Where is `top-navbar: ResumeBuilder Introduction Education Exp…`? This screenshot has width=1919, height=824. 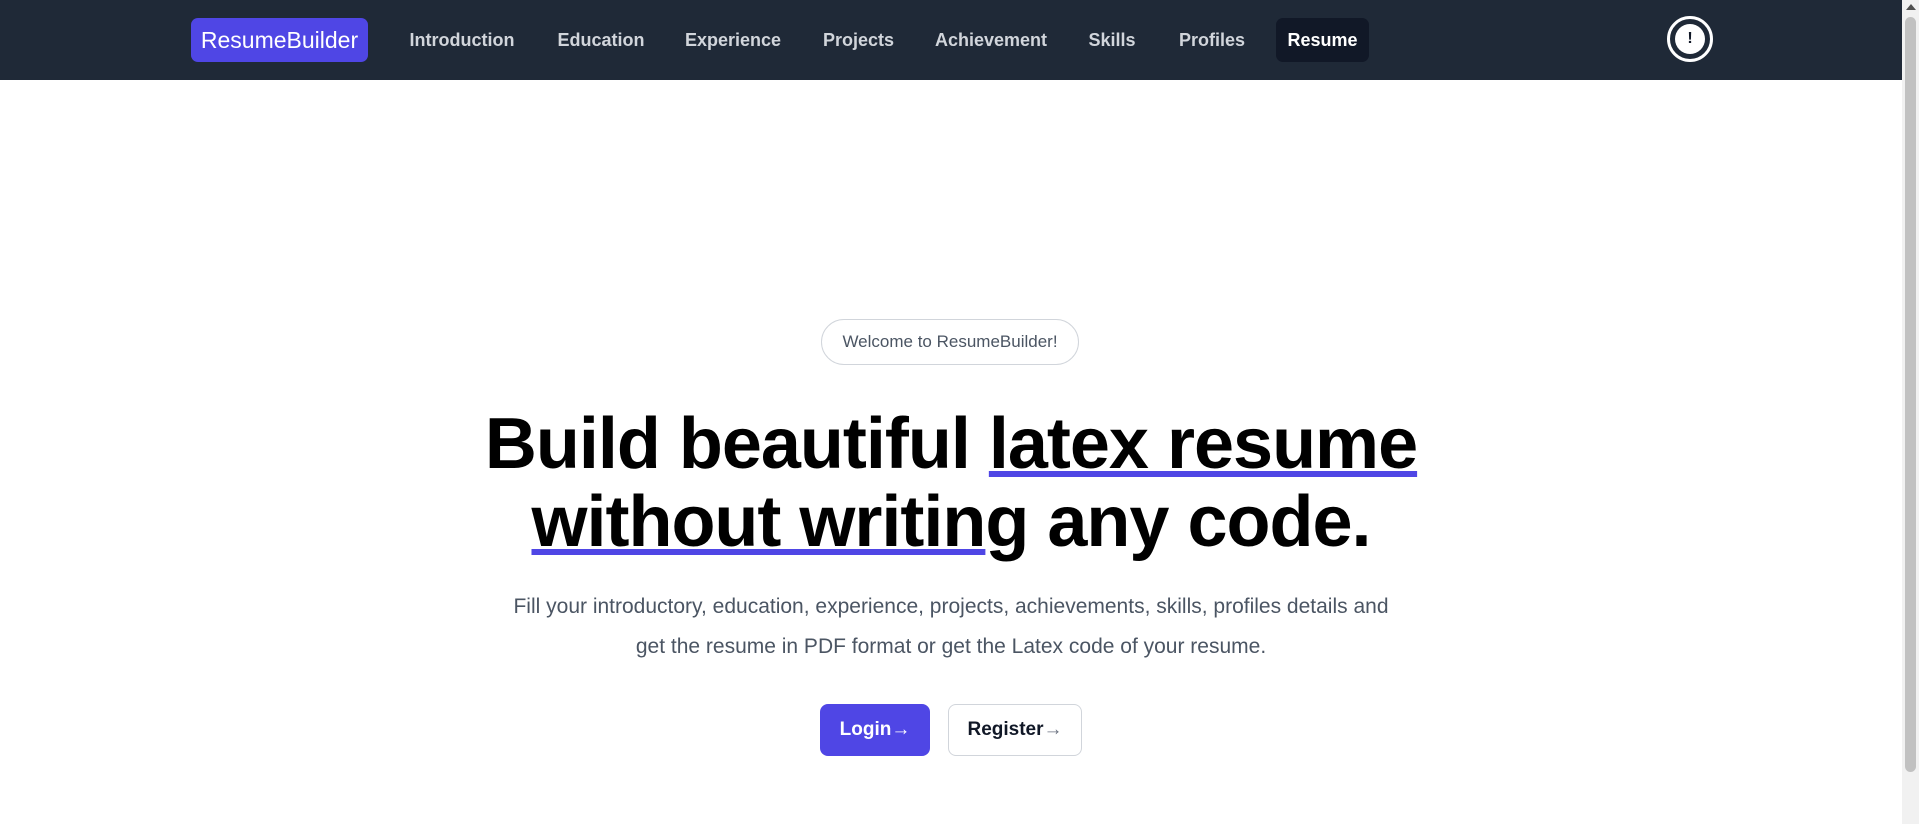 top-navbar: ResumeBuilder Introduction Education Exp… is located at coordinates (951, 40).